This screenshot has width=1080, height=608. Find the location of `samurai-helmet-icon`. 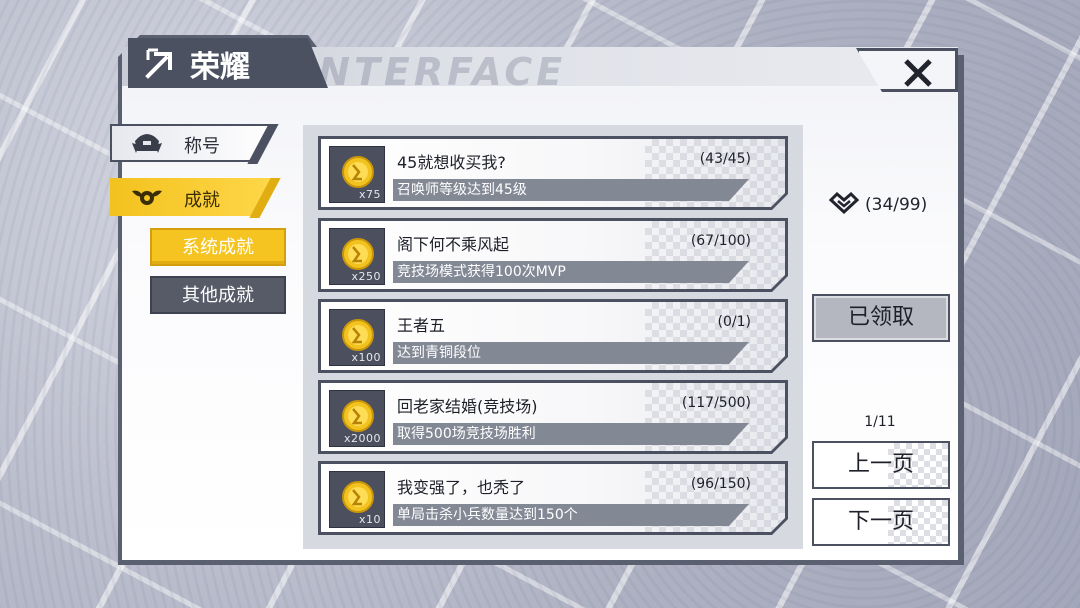

samurai-helmet-icon is located at coordinates (147, 143).